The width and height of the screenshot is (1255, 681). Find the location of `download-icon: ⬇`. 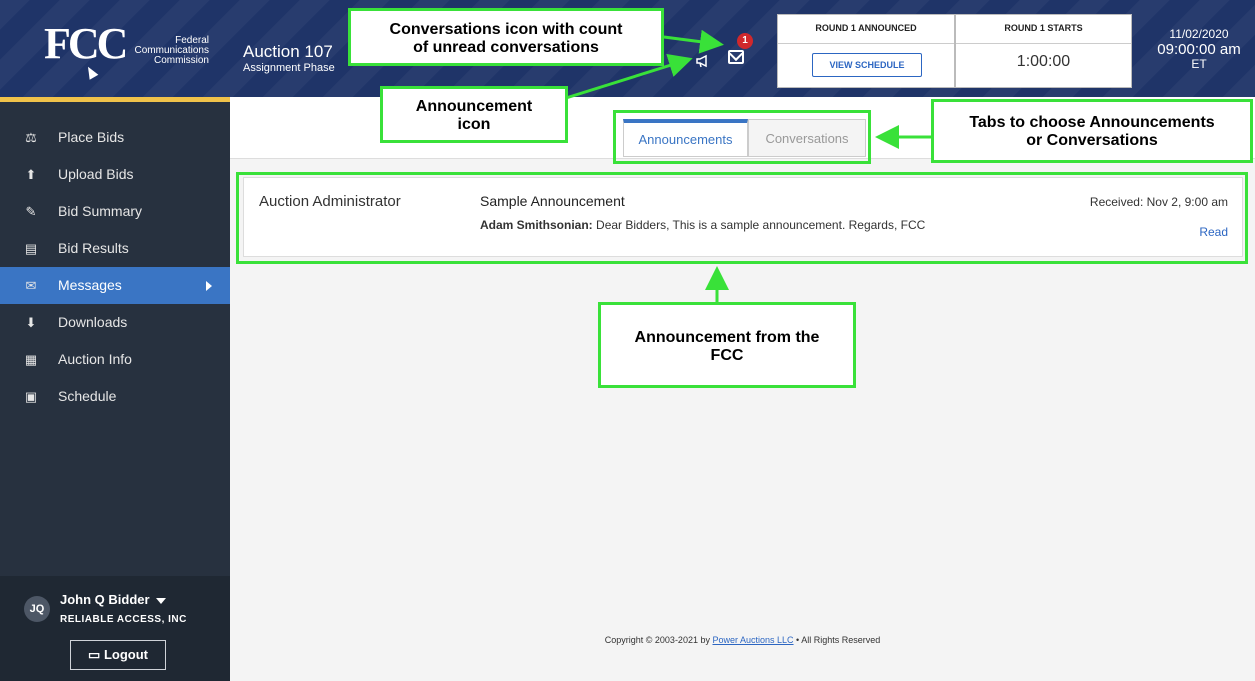

download-icon: ⬇ is located at coordinates (31, 322).